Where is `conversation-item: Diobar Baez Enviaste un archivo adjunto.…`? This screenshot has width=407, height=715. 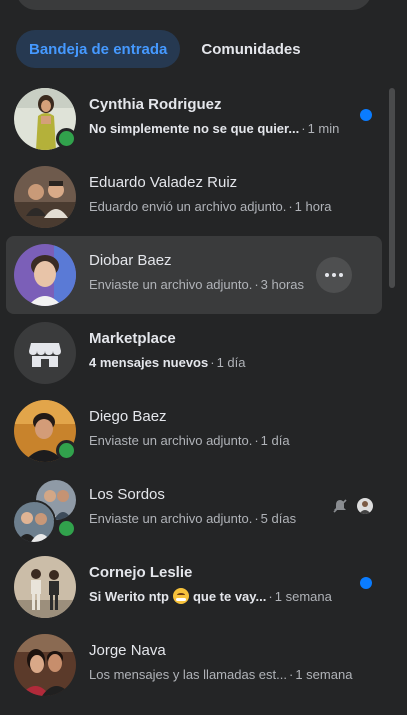
conversation-item: Diobar Baez Enviaste un archivo adjunto.… is located at coordinates (194, 275).